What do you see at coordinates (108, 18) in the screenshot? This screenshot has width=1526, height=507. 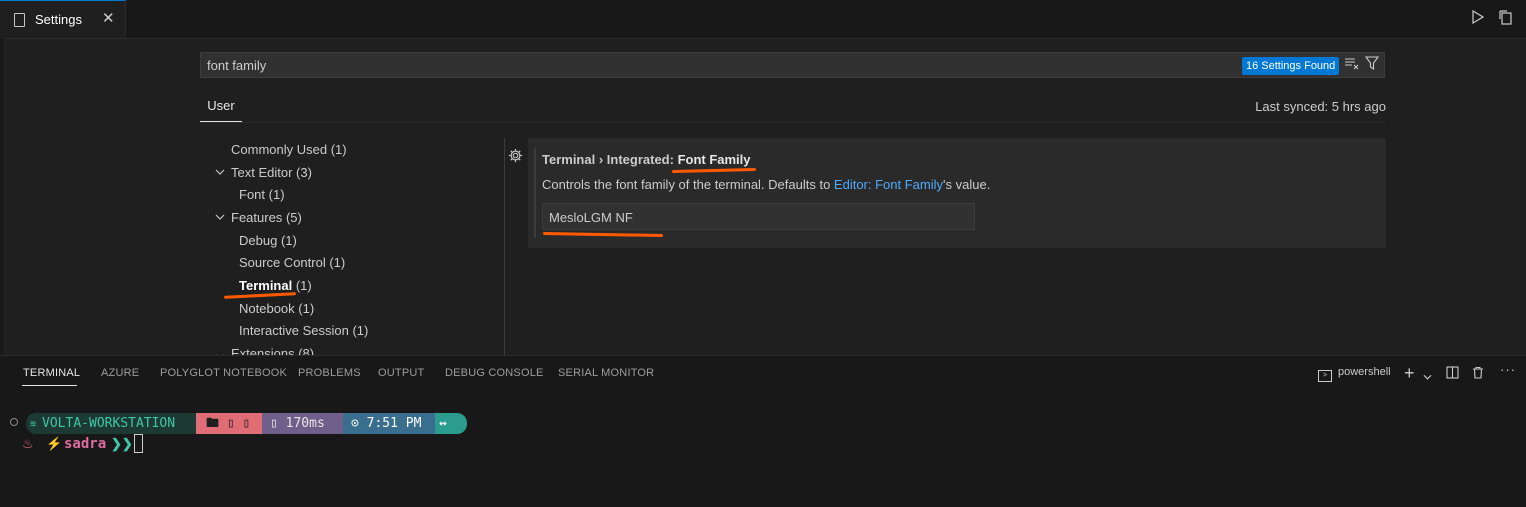 I see `close-icon: ✕` at bounding box center [108, 18].